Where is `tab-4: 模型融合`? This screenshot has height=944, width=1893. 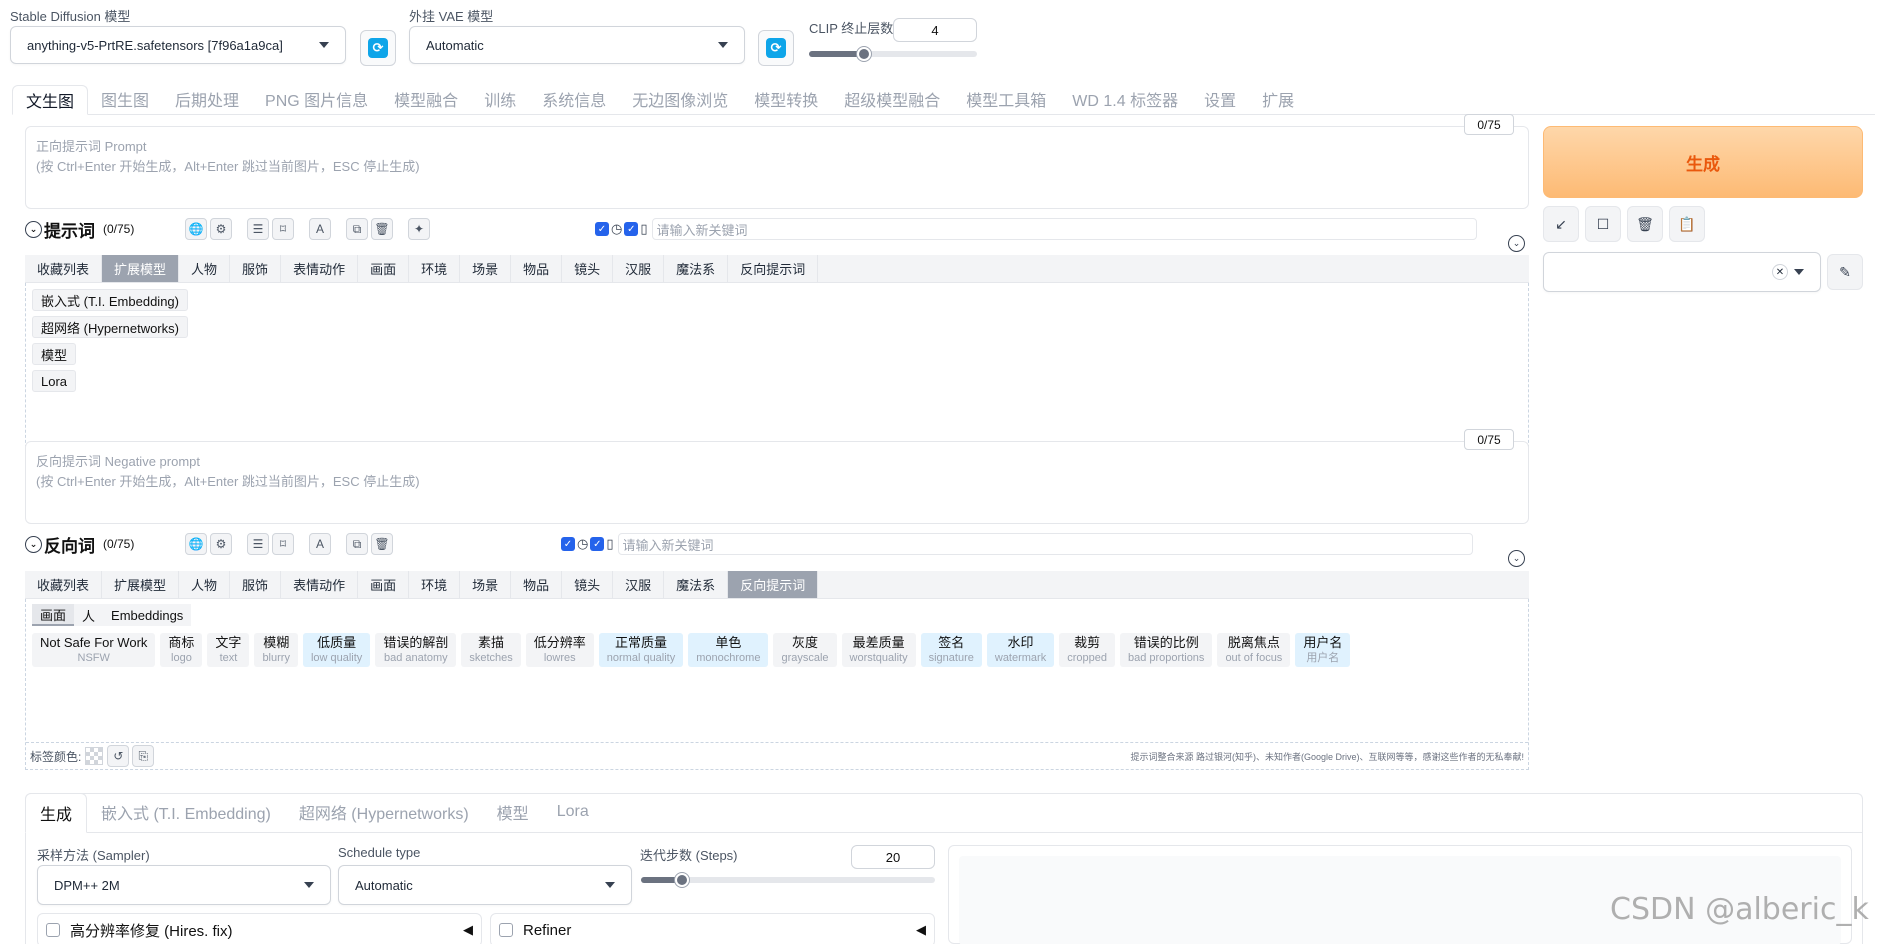 tab-4: 模型融合 is located at coordinates (426, 99).